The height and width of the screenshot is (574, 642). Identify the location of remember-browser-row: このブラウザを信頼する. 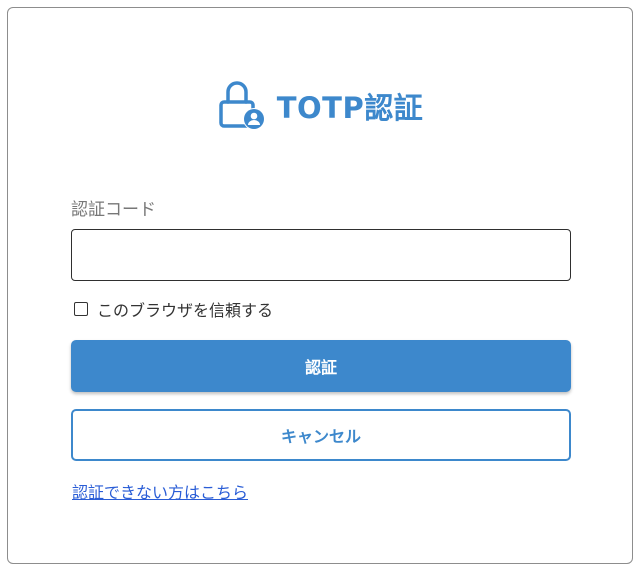
(172, 309).